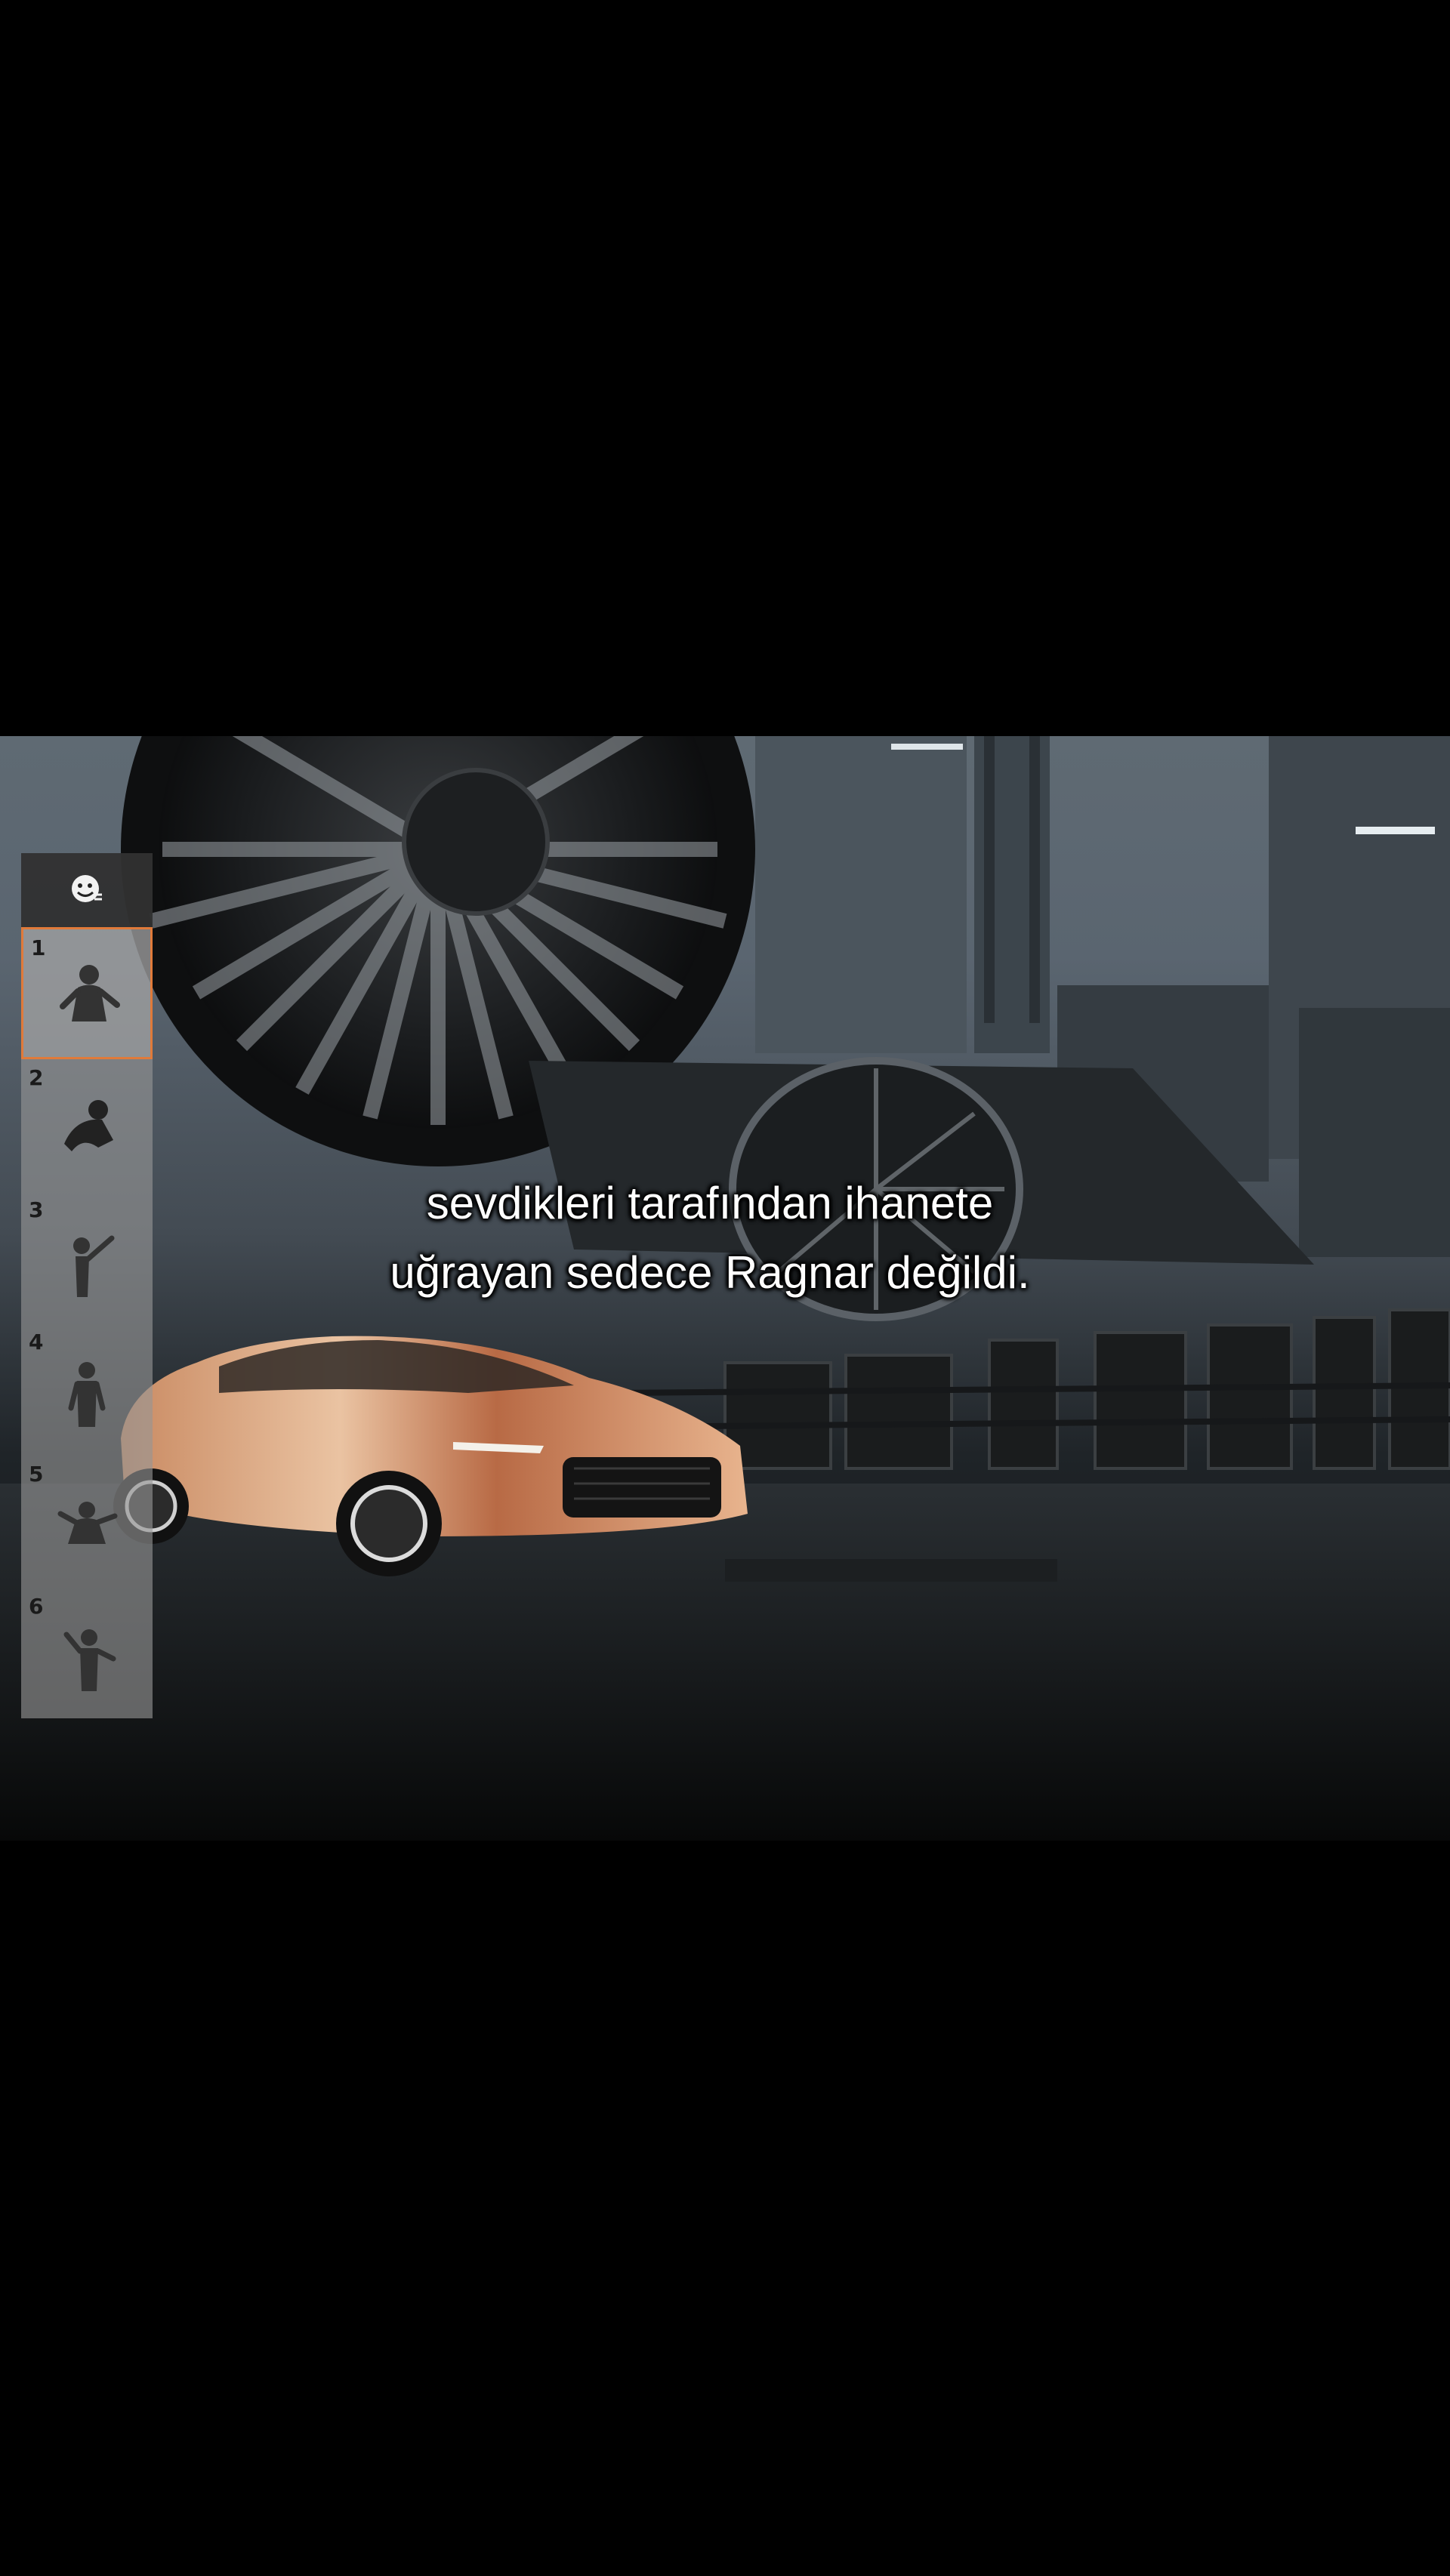 The image size is (1450, 2576). I want to click on emote-slot-2: 2, so click(87, 1125).